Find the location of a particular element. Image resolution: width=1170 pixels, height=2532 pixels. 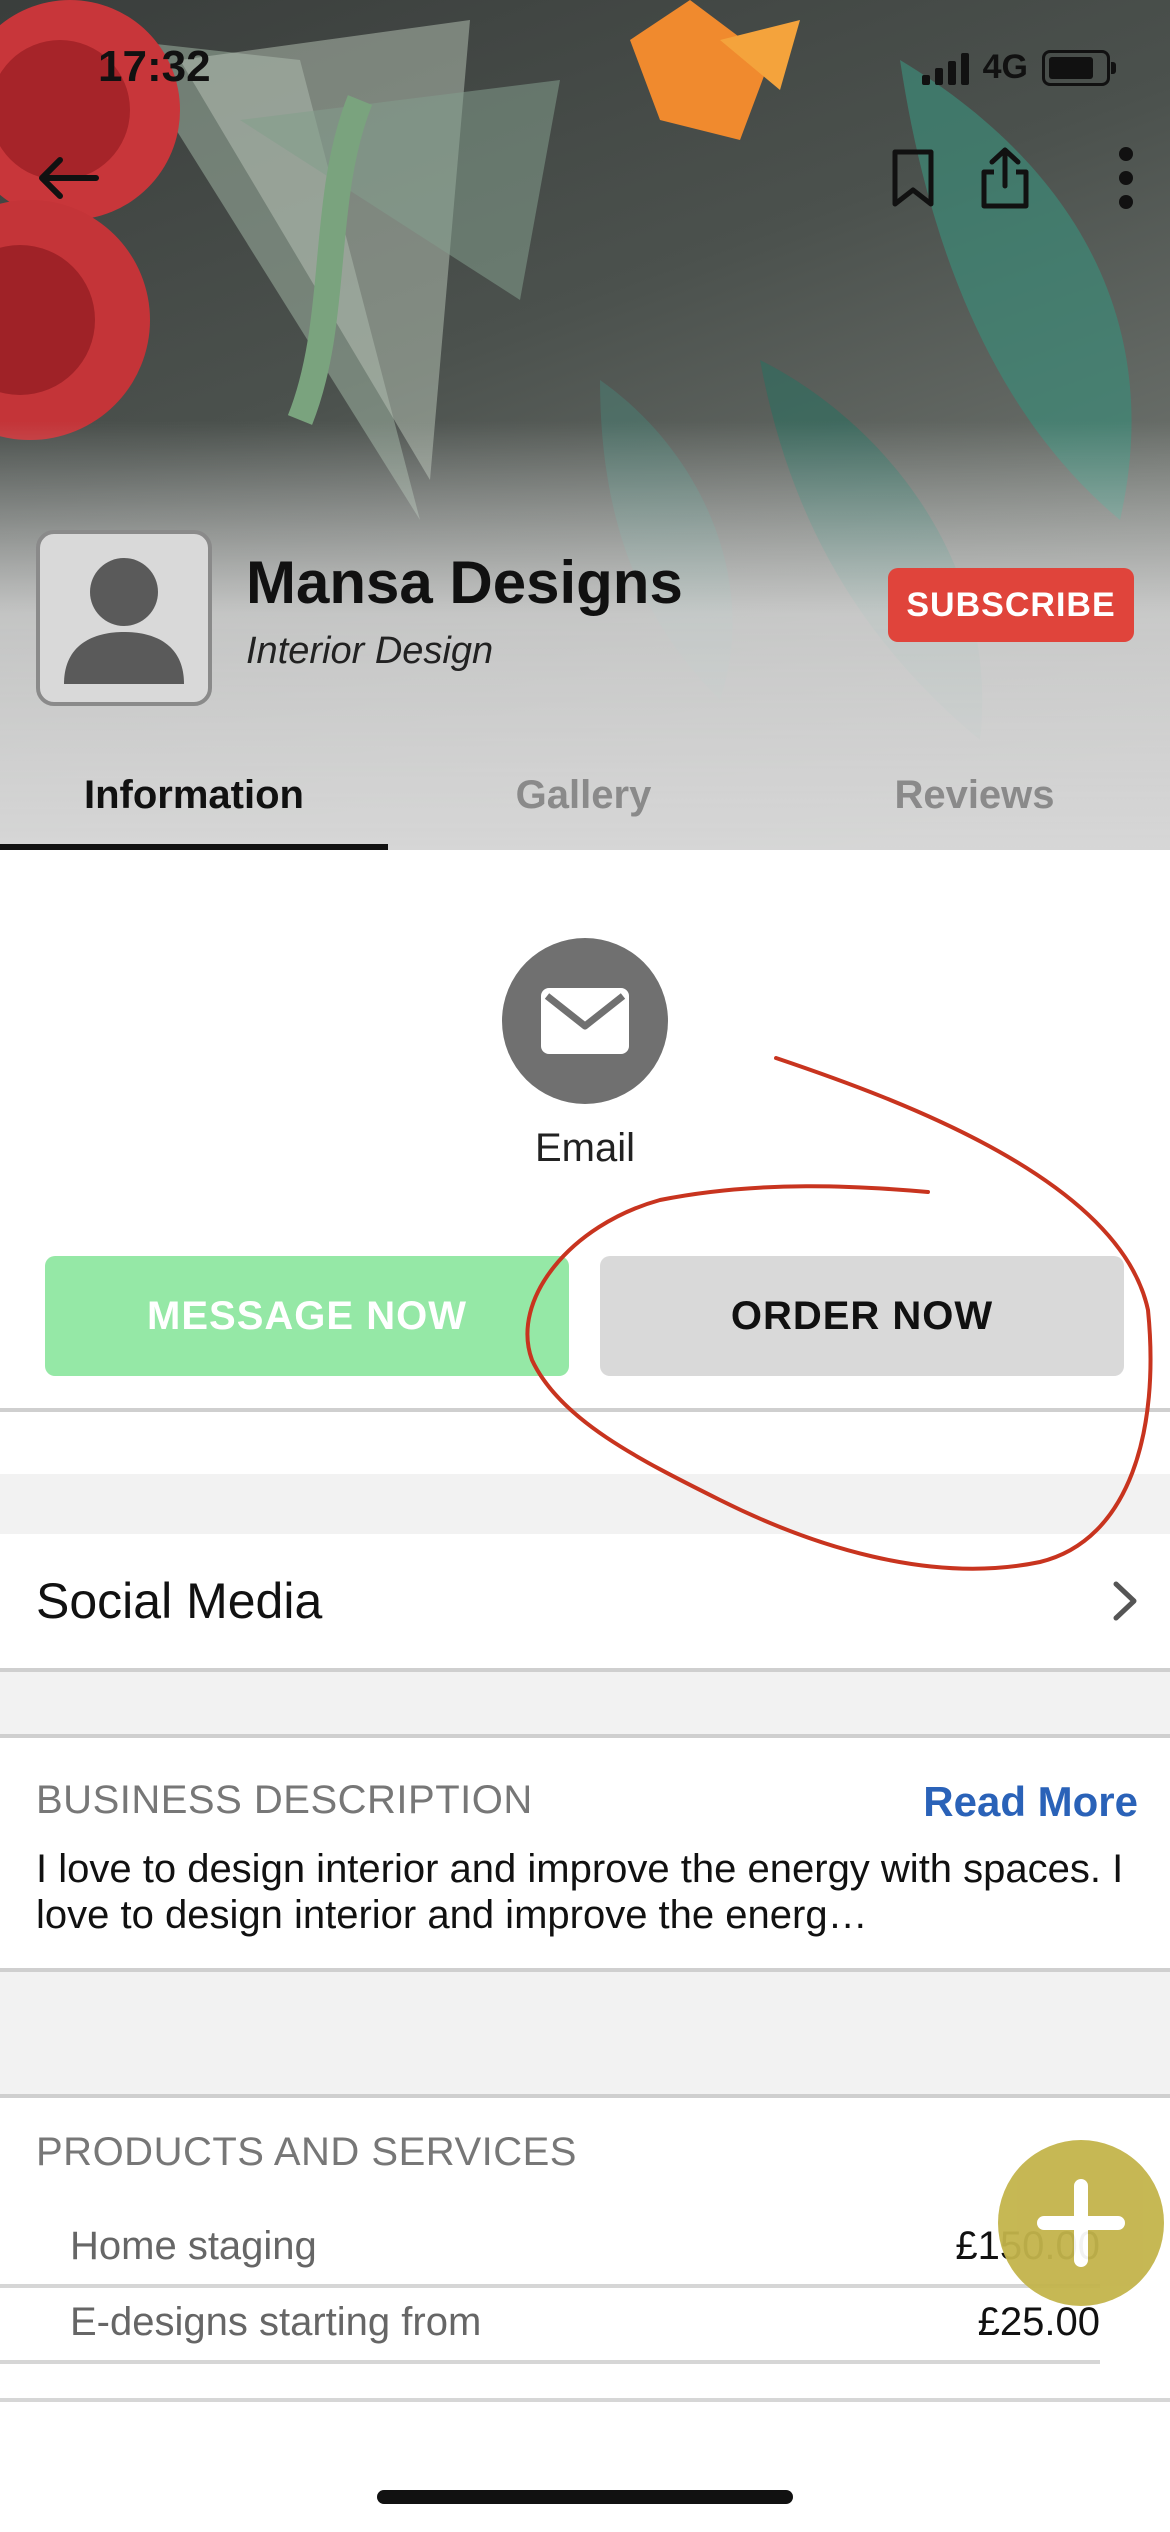

envelope-icon is located at coordinates (585, 1021).